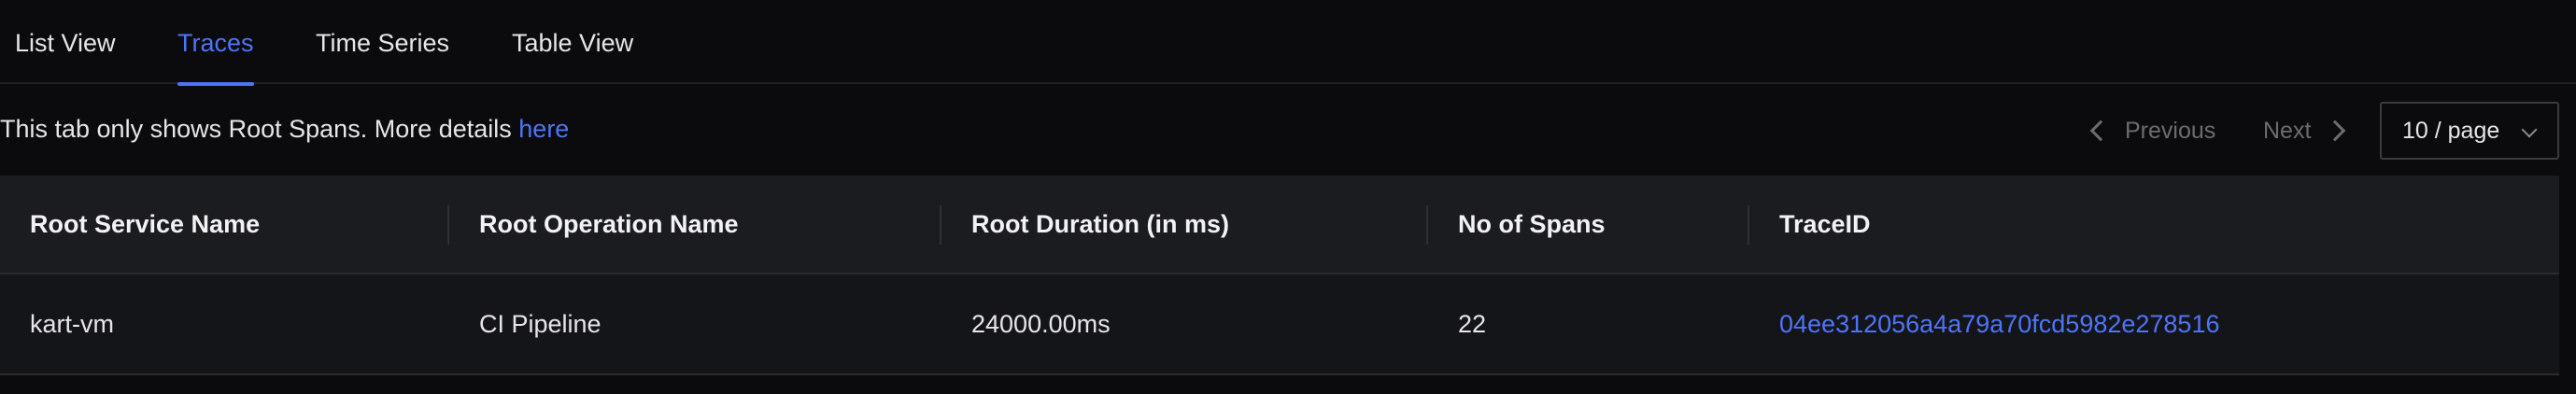  I want to click on next-page-button: Next, so click(2304, 131).